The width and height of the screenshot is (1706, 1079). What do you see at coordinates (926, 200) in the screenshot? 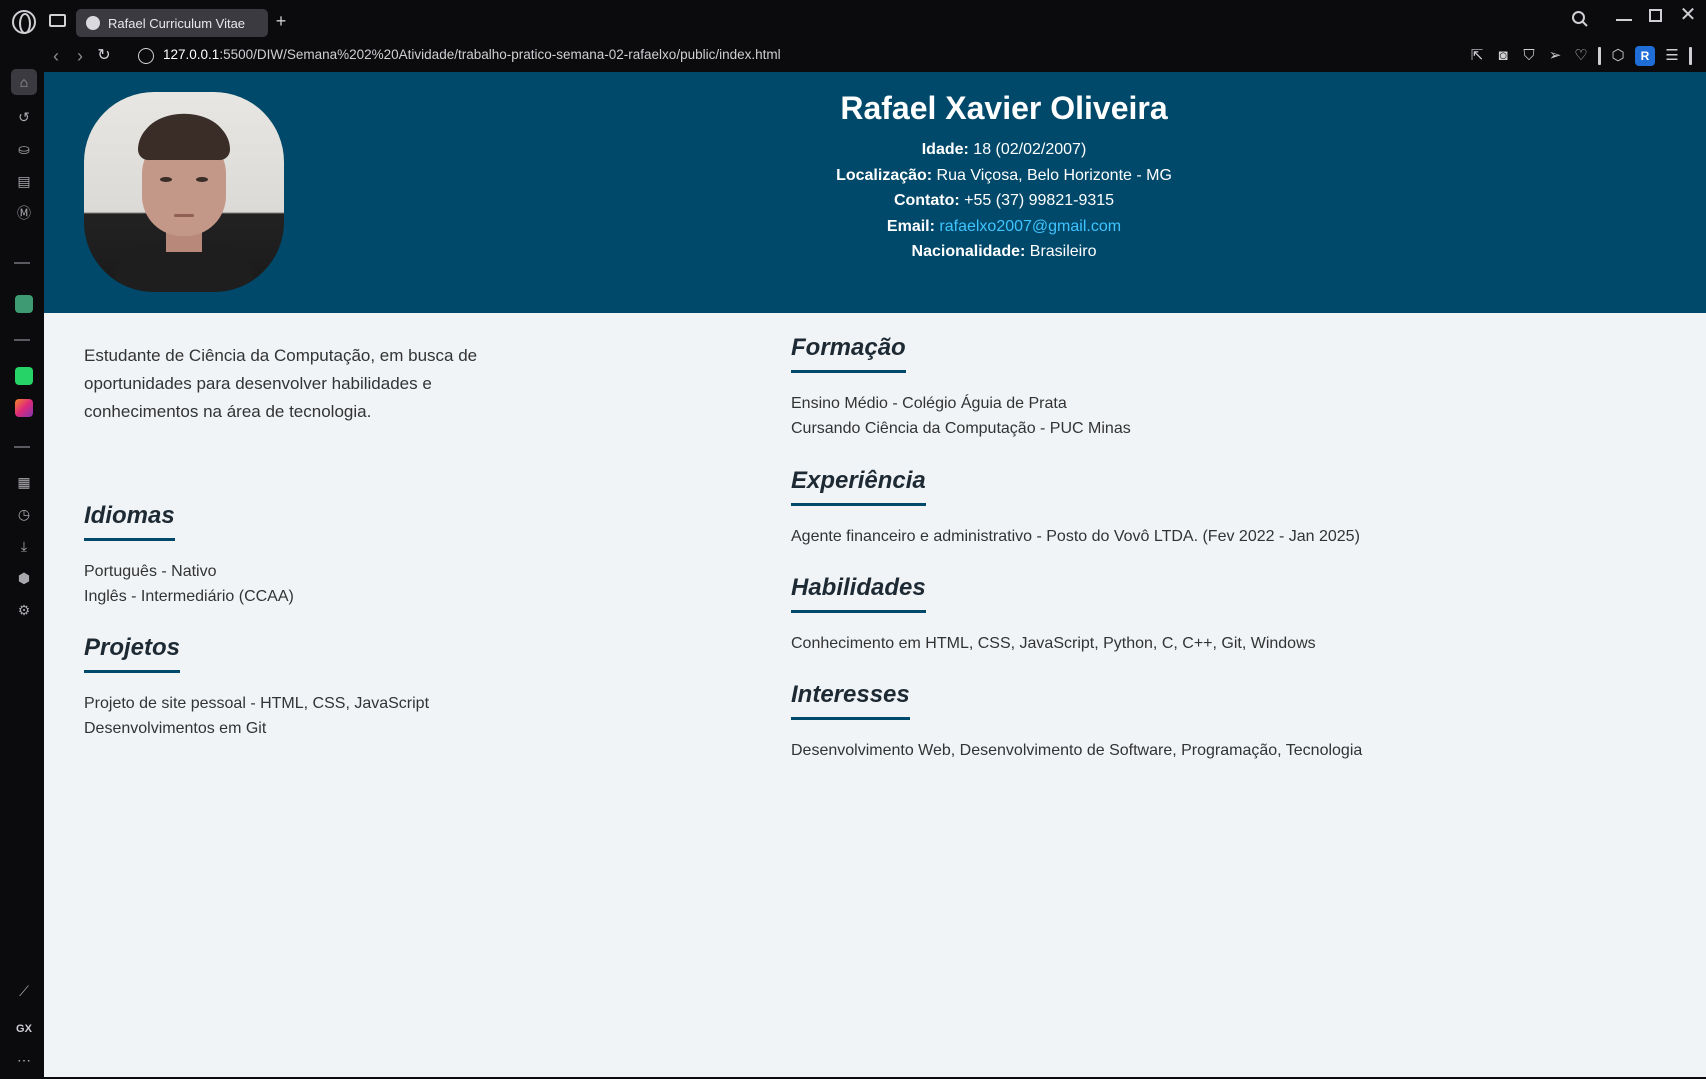
I see `contact-label: Contato:` at bounding box center [926, 200].